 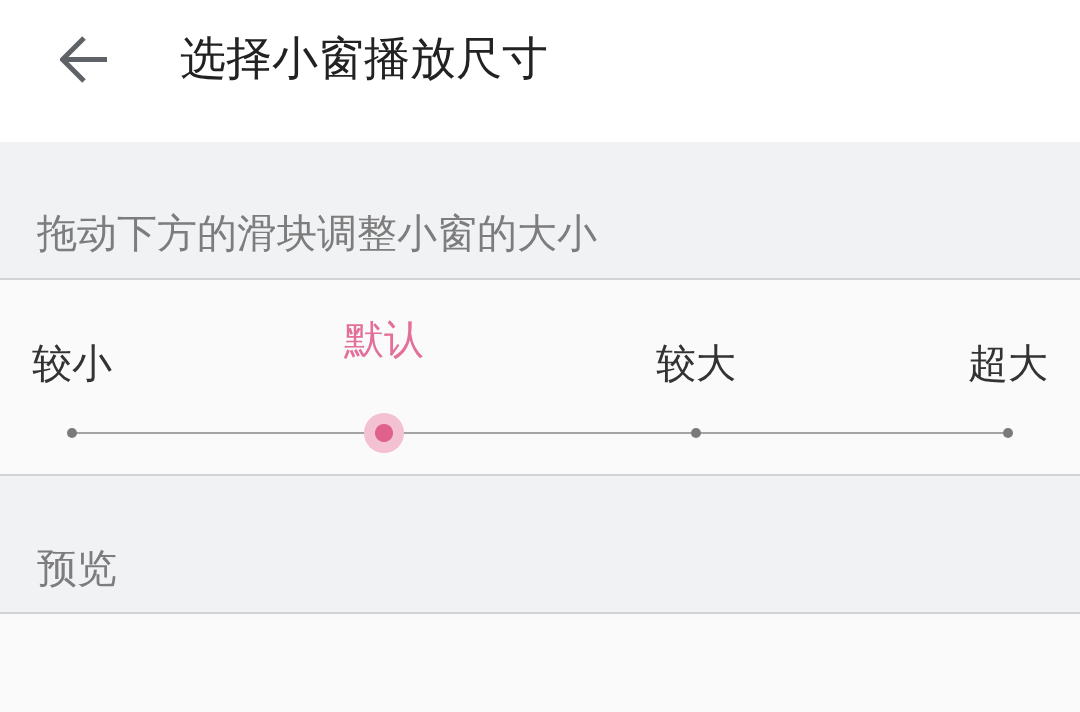 What do you see at coordinates (84, 59) in the screenshot?
I see `arrow-left-icon` at bounding box center [84, 59].